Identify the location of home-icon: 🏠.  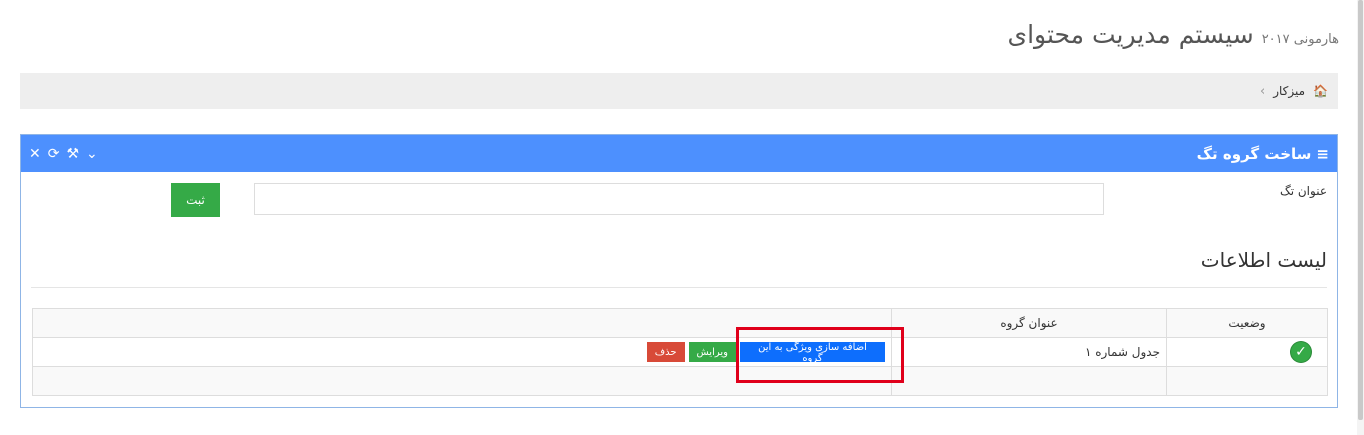
(1320, 91).